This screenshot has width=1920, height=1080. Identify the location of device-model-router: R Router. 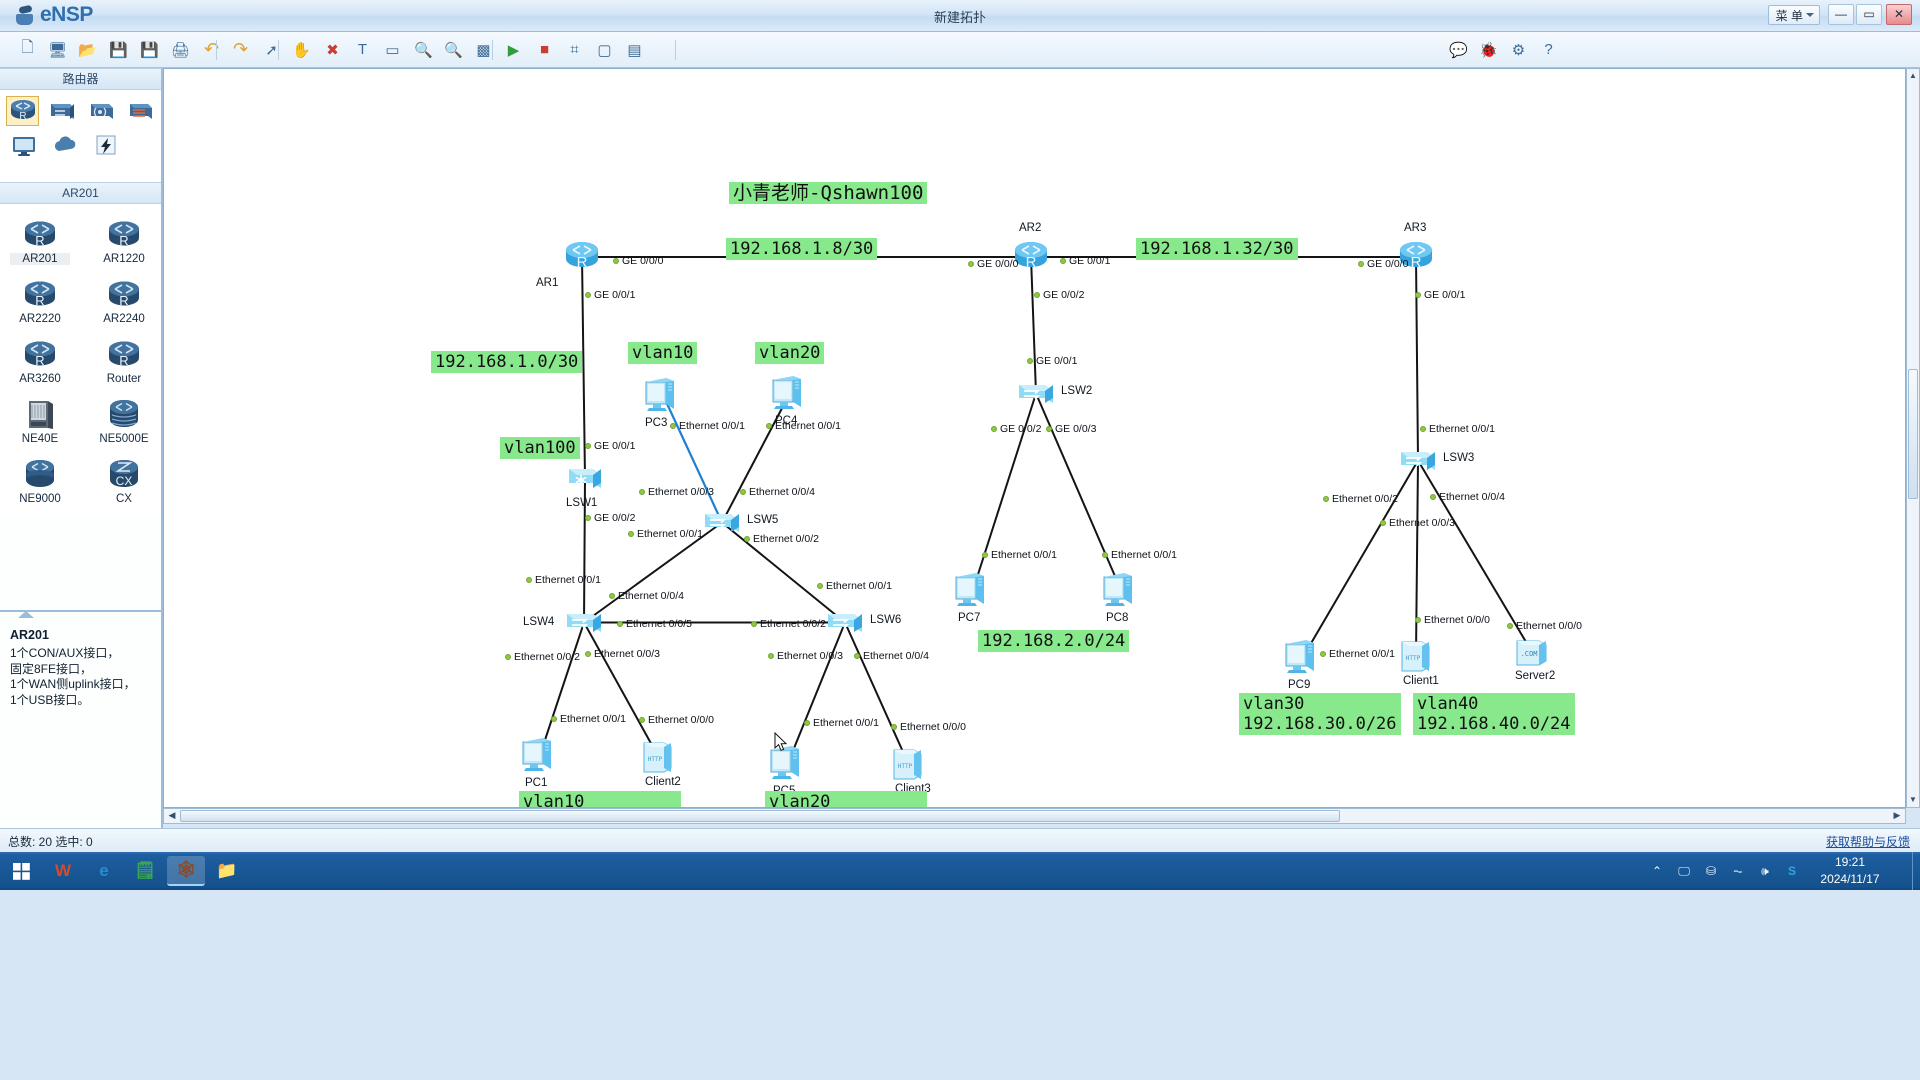
(124, 358).